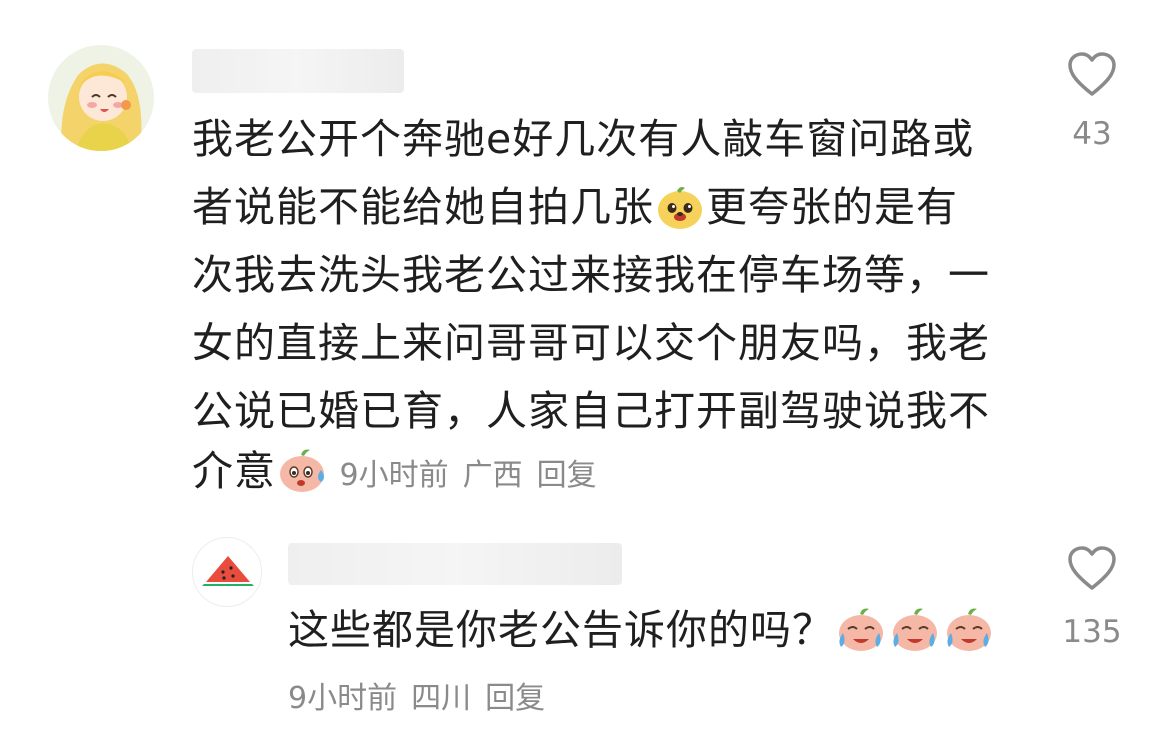 Image resolution: width=1170 pixels, height=747 pixels. Describe the element at coordinates (1092, 632) in the screenshot. I see `like-count: 135` at that location.